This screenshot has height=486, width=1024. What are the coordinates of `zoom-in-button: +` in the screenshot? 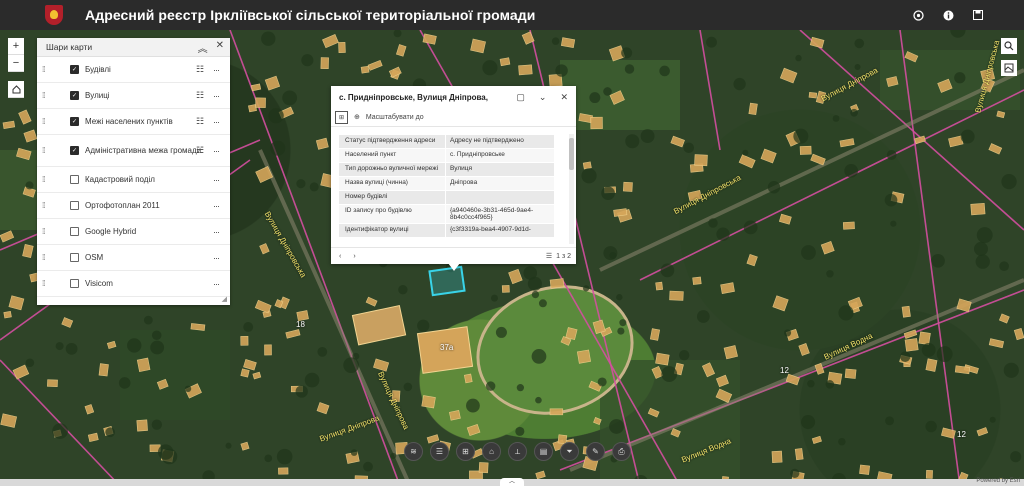 It's located at (16, 46).